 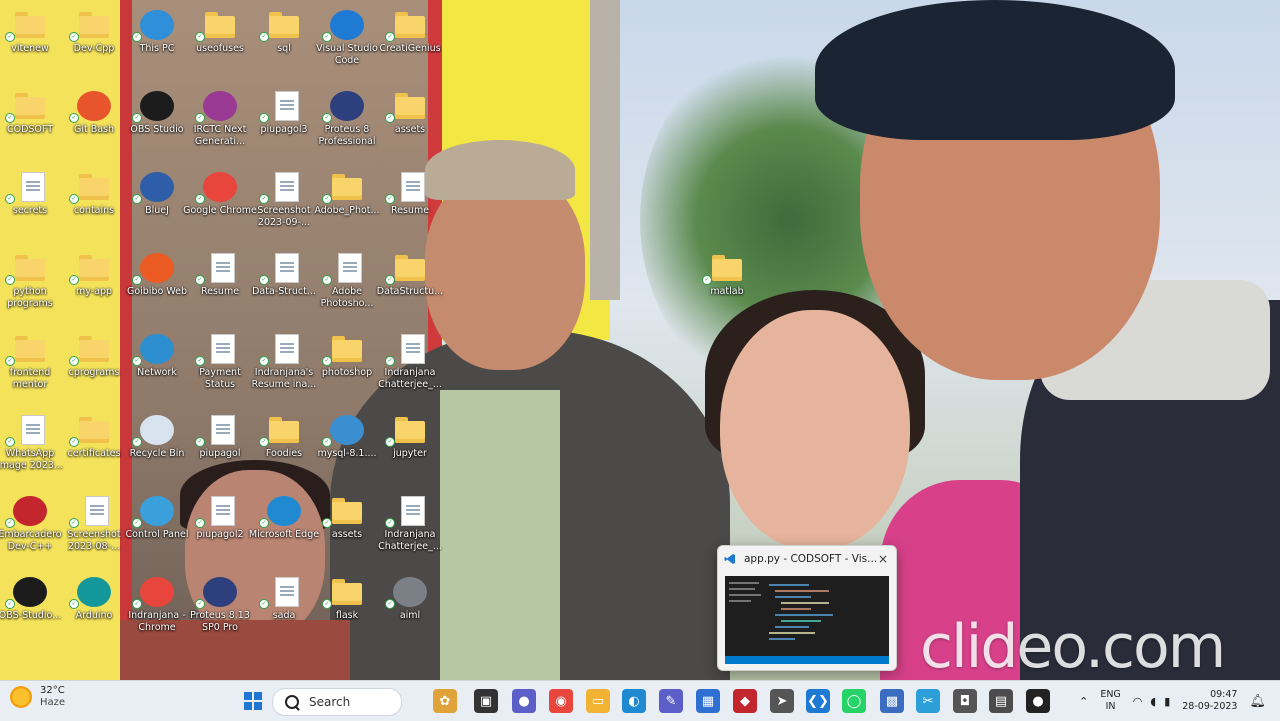 I want to click on taskbar-task-view-button: ▣, so click(x=486, y=701).